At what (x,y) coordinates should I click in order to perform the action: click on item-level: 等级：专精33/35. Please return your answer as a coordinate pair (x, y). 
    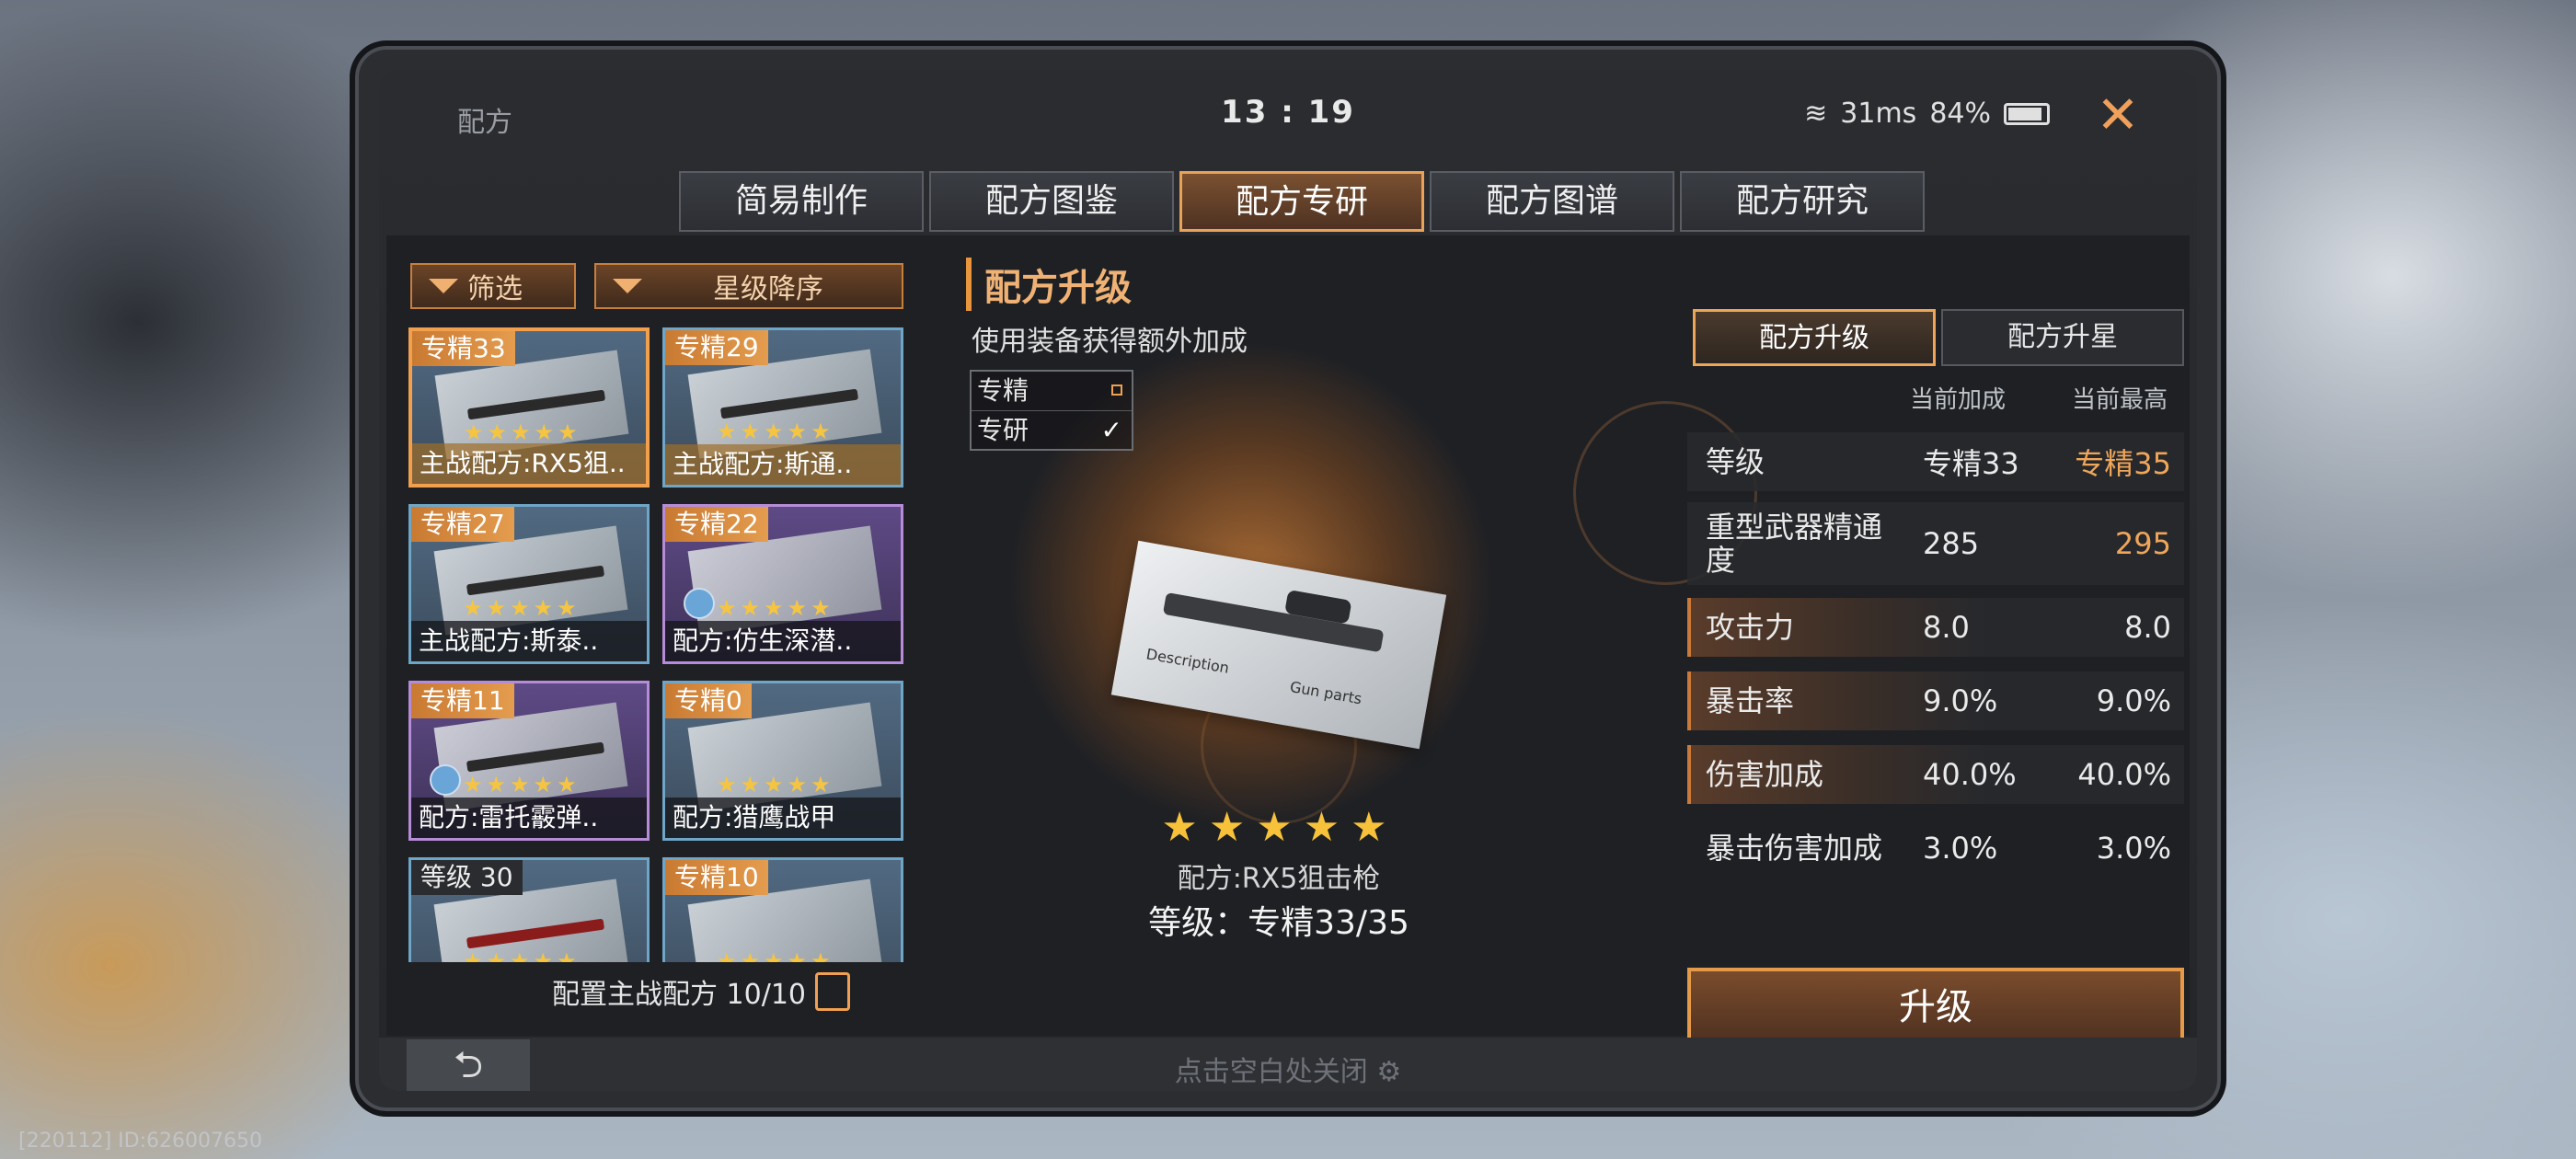
    Looking at the image, I should click on (1278, 923).